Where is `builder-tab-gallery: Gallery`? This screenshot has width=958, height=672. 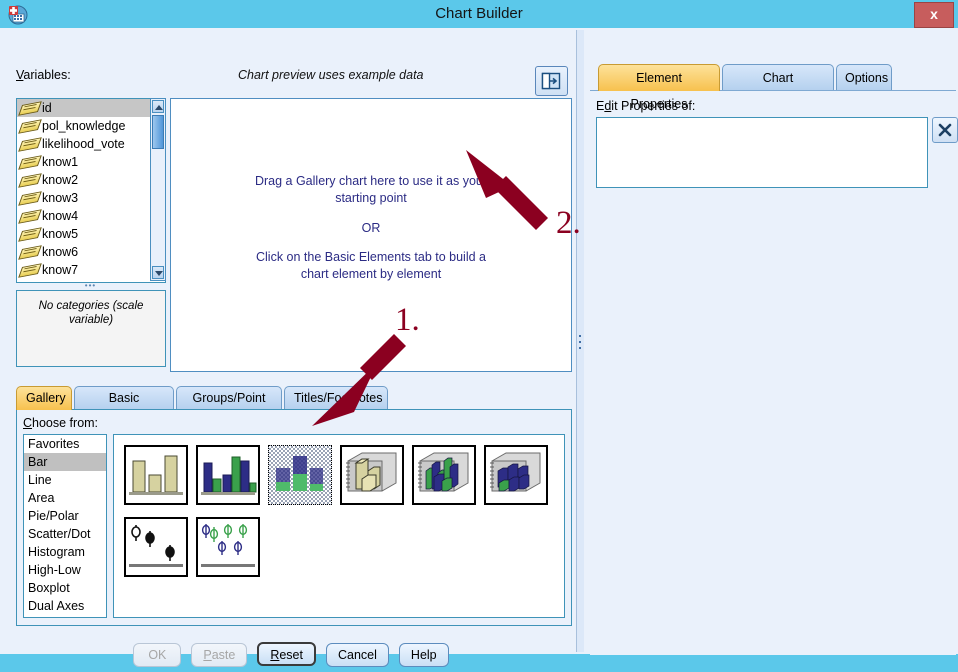 builder-tab-gallery: Gallery is located at coordinates (44, 398).